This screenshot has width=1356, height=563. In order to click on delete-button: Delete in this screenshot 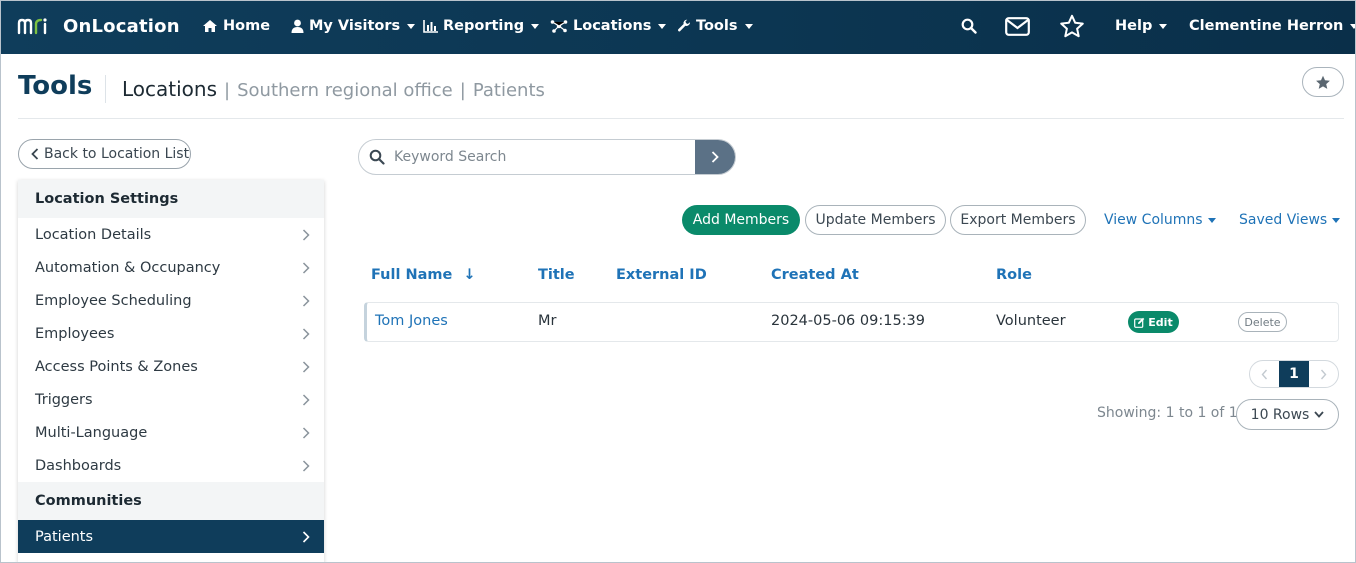, I will do `click(1262, 322)`.